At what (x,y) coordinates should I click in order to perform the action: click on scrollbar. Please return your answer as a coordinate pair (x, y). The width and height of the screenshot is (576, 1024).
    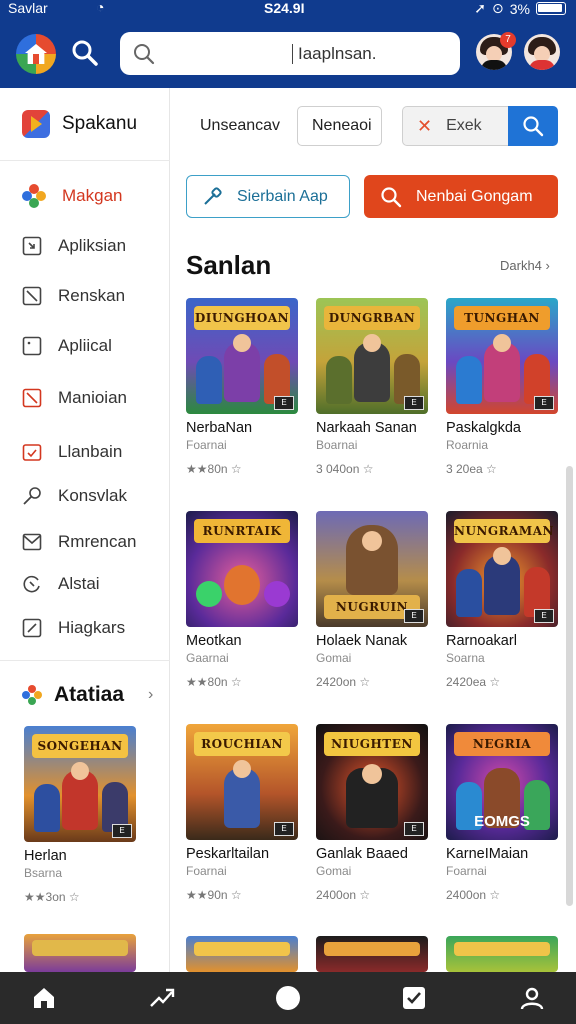
    Looking at the image, I should click on (569, 686).